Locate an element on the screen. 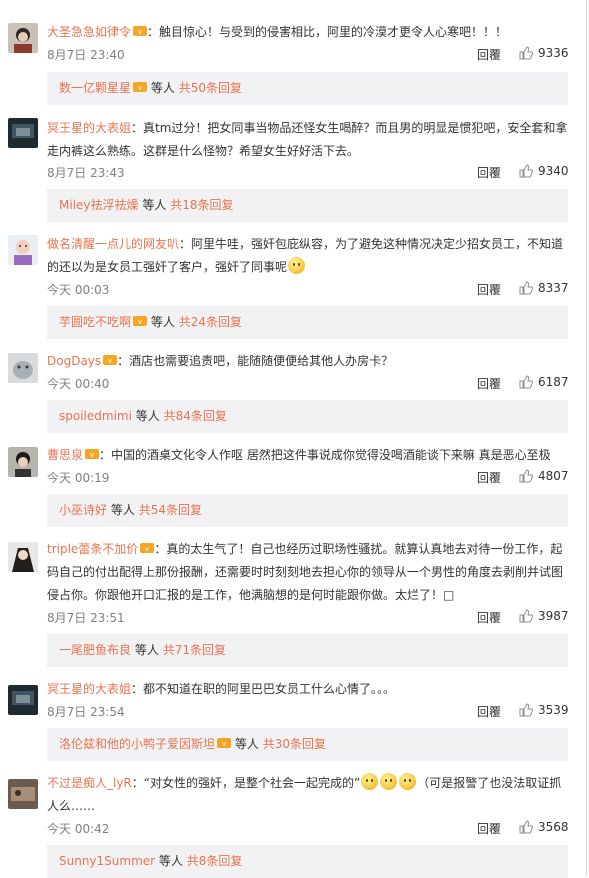  comment-time: 8月7日 23:51 is located at coordinates (86, 618).